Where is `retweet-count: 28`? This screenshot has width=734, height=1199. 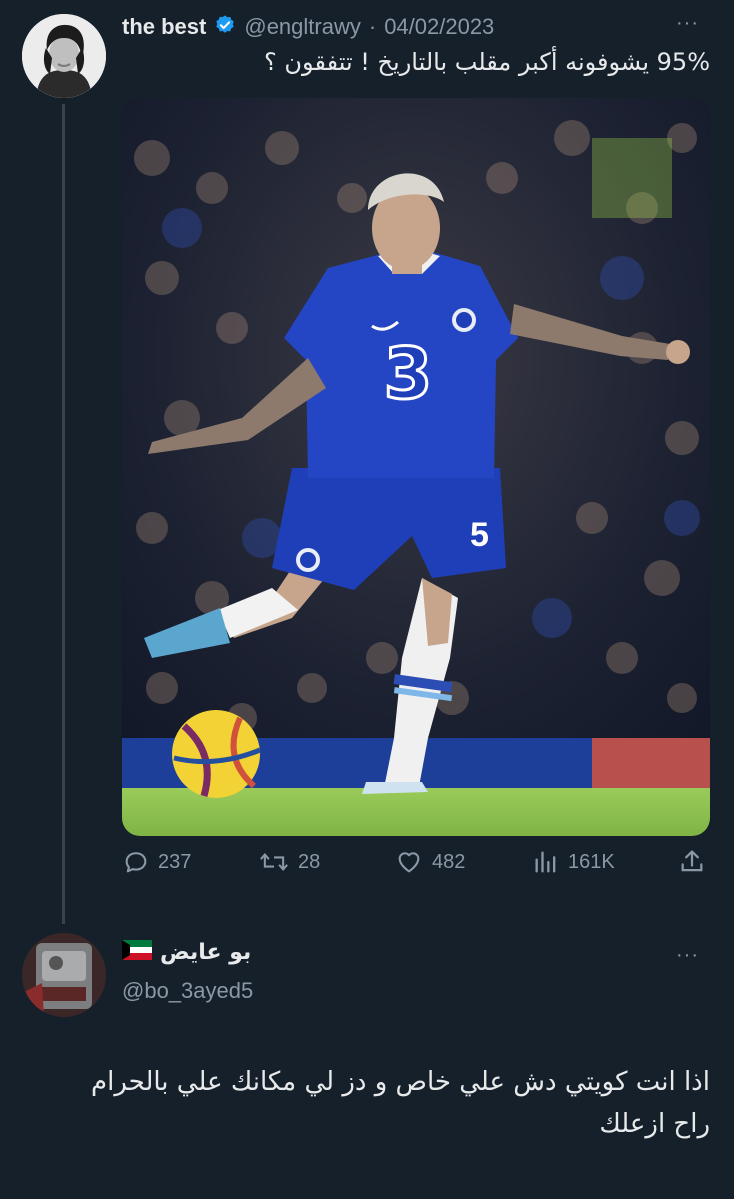 retweet-count: 28 is located at coordinates (309, 861).